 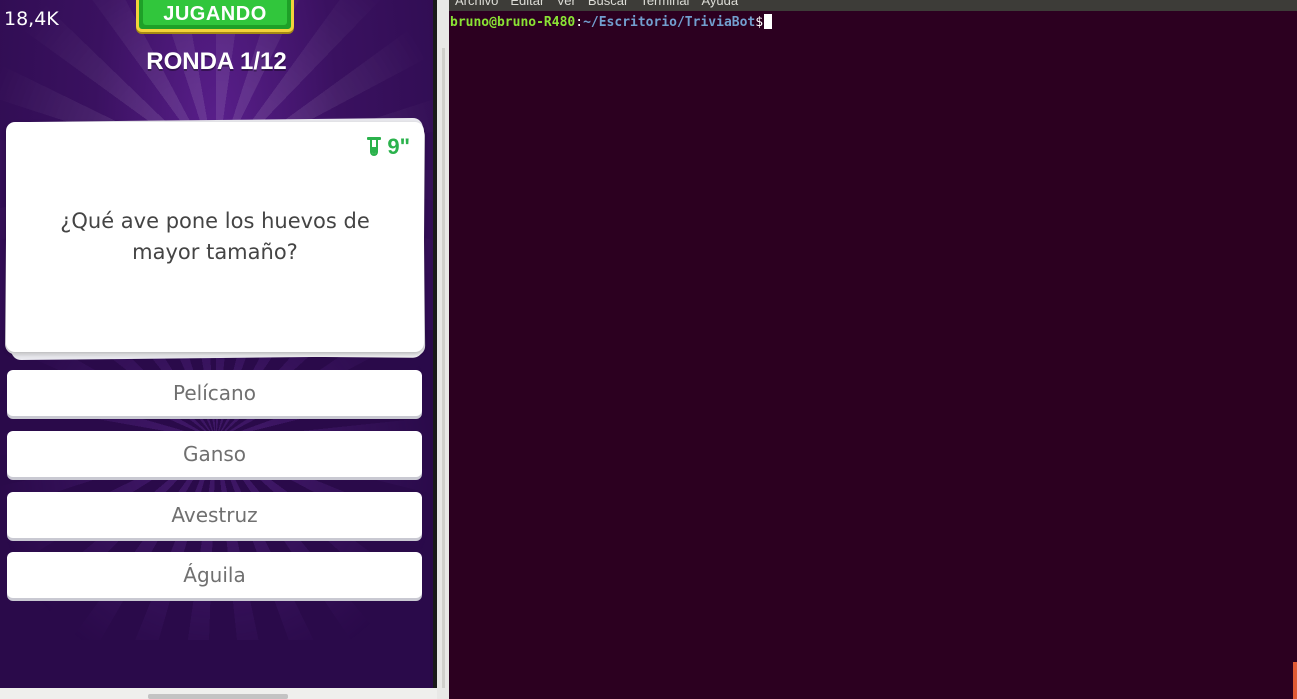 I want to click on menu-ayuda: Ayuda, so click(x=719, y=4).